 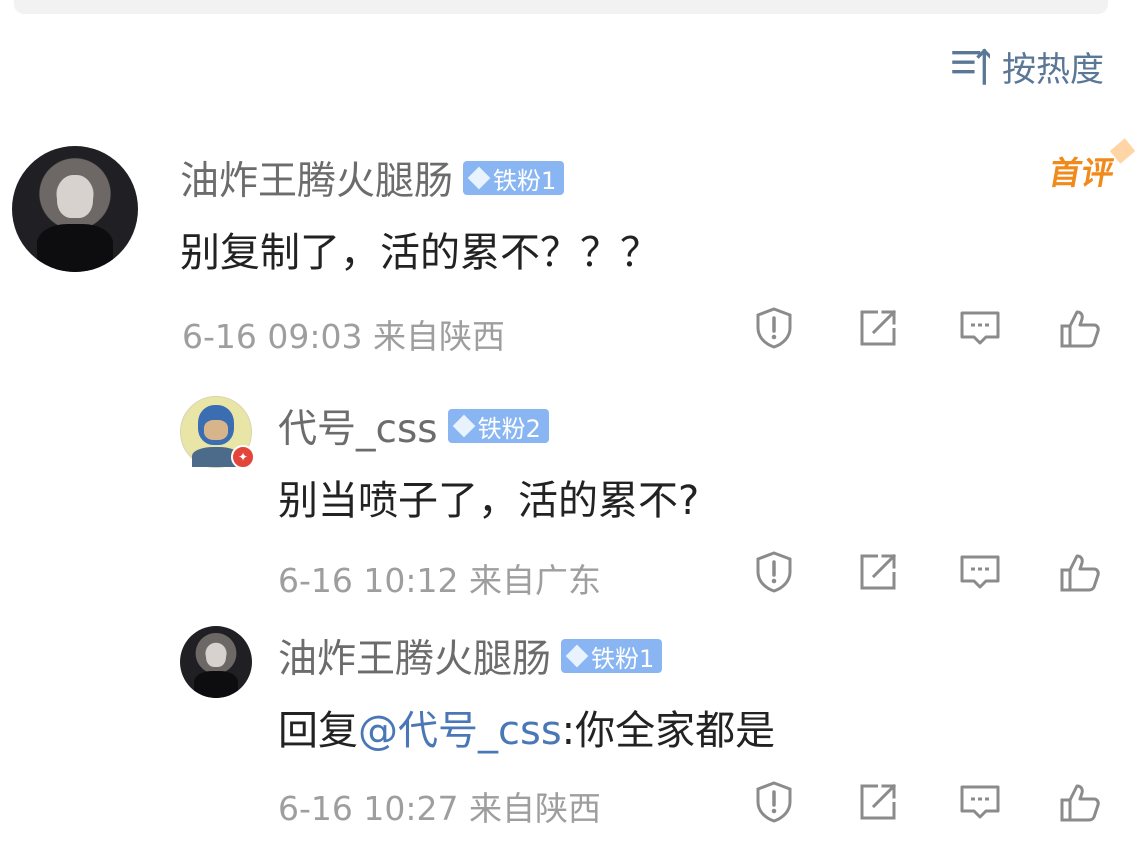 What do you see at coordinates (535, 580) in the screenshot?
I see `comment-location: 来自广东` at bounding box center [535, 580].